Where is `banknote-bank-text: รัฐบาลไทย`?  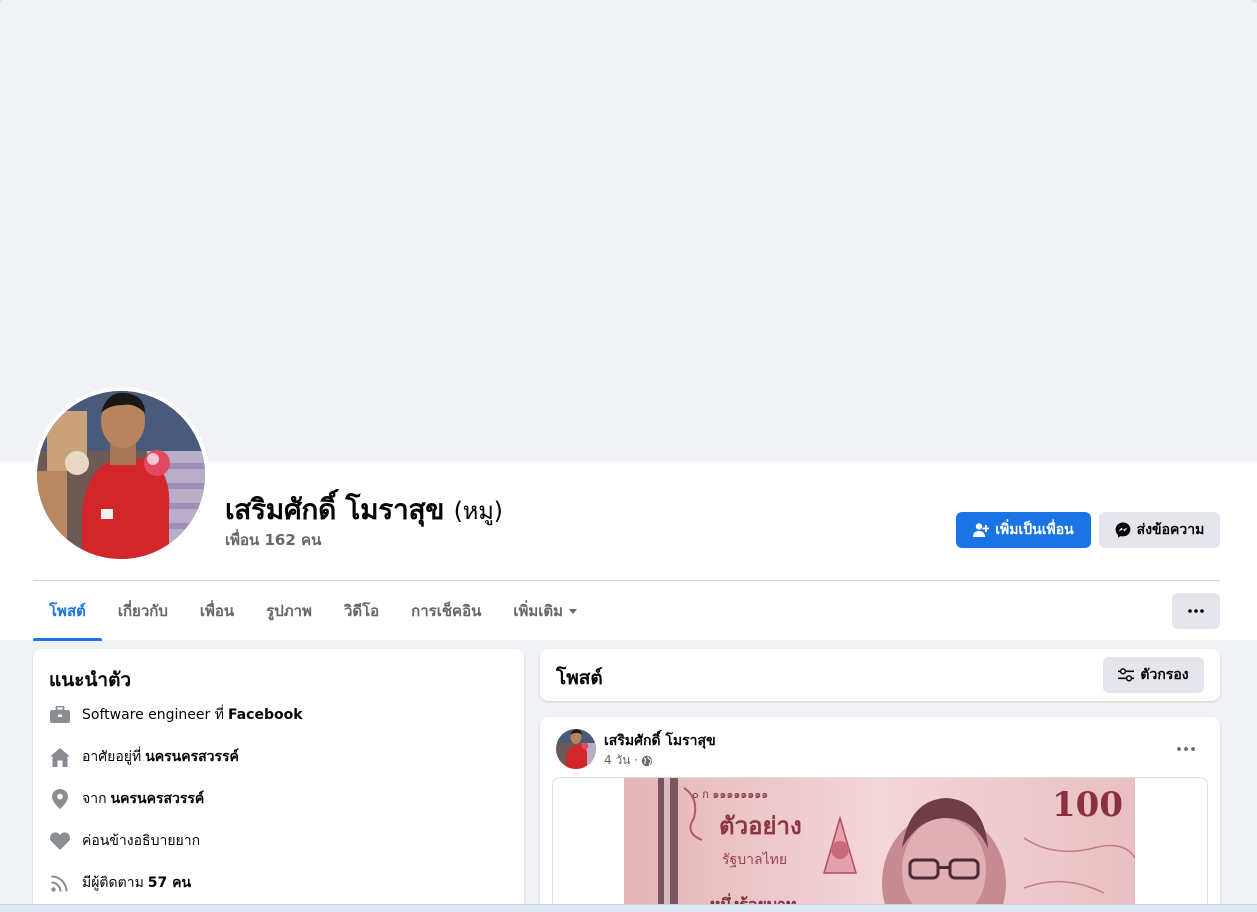
banknote-bank-text: รัฐบาลไทย is located at coordinates (754, 859).